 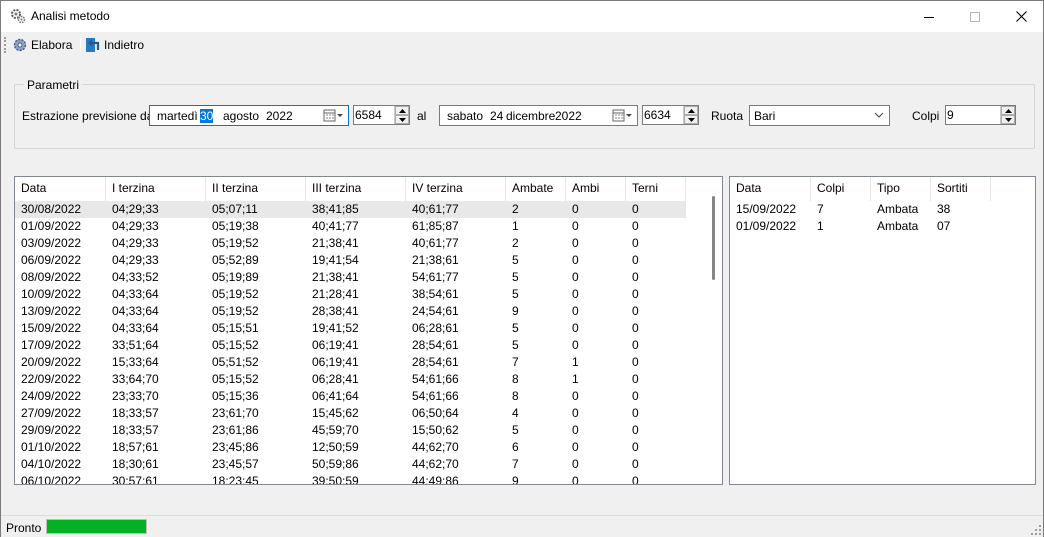 I want to click on from-spin, so click(x=401, y=115).